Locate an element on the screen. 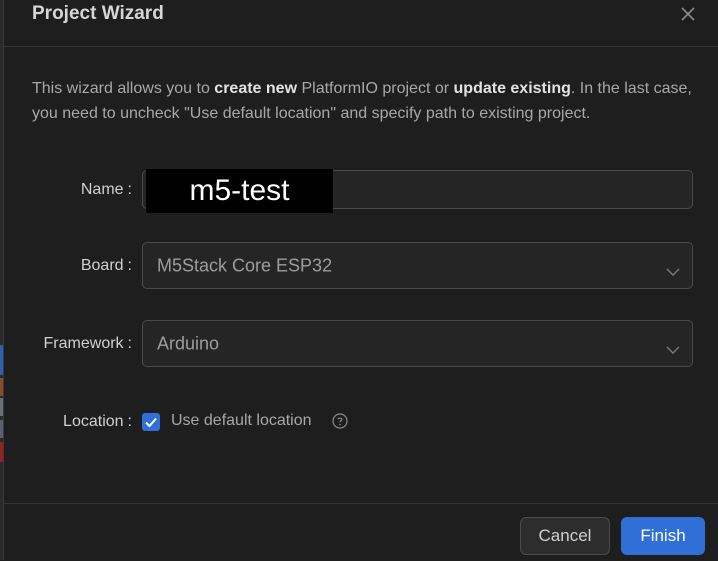  dialog-footer: Cancel Finish is located at coordinates (361, 532).